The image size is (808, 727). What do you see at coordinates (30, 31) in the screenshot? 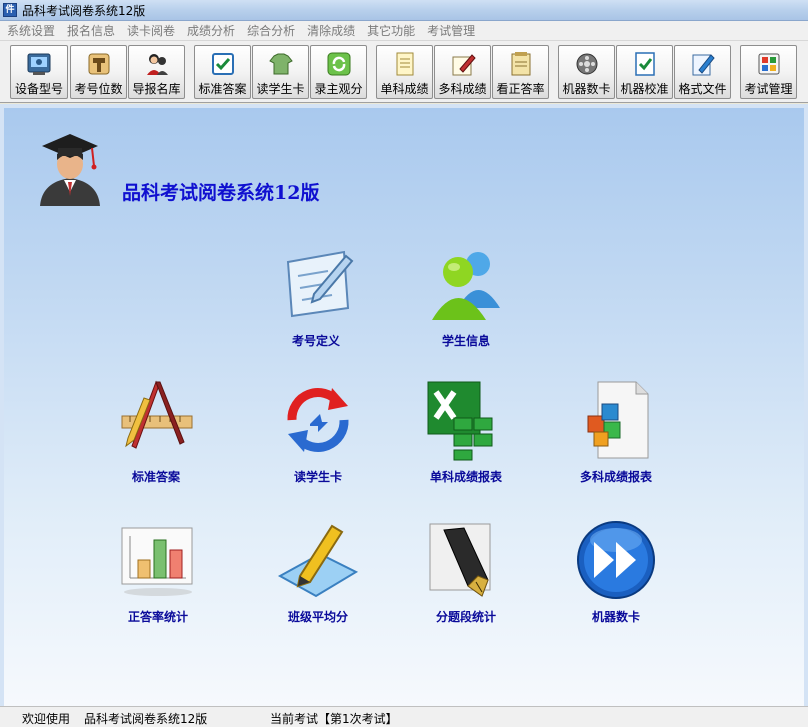
I see `menu-system-settings: 系统设置` at bounding box center [30, 31].